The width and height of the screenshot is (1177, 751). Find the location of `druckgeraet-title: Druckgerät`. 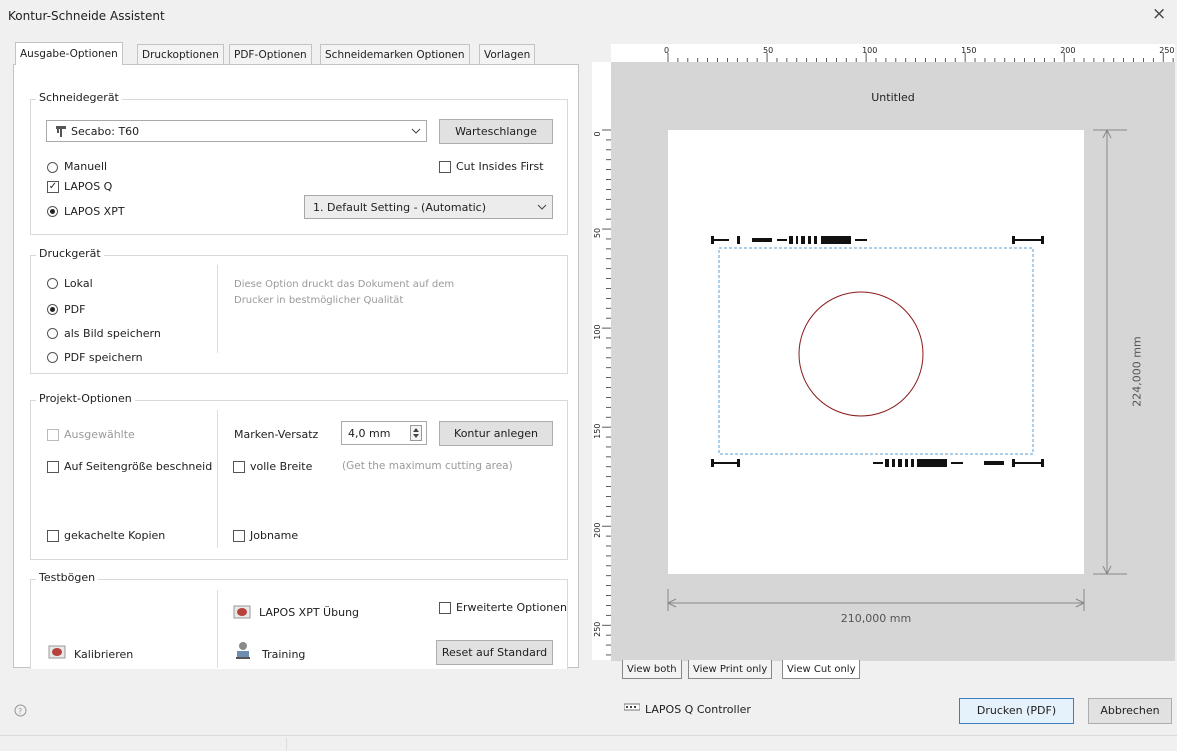

druckgeraet-title: Druckgerät is located at coordinates (70, 253).